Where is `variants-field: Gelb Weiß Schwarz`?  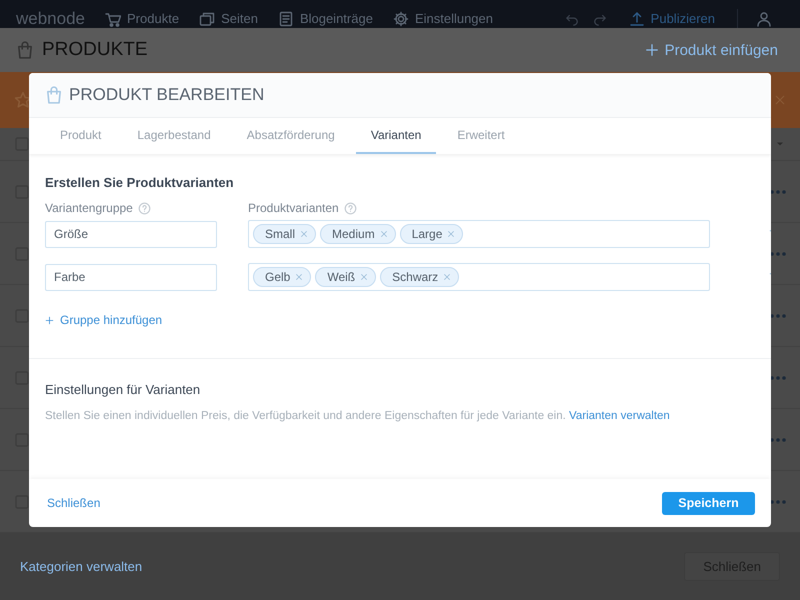 variants-field: Gelb Weiß Schwarz is located at coordinates (479, 277).